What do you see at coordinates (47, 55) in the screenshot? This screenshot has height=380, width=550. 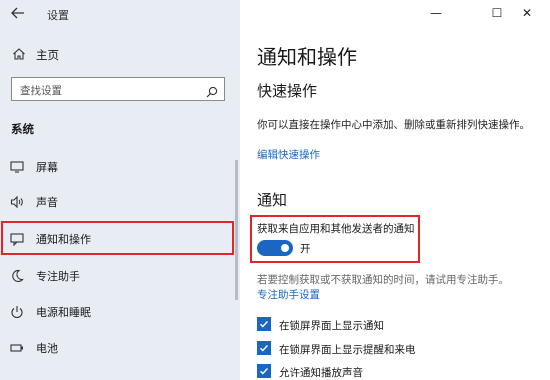 I see `sidebar-item-label: 主页` at bounding box center [47, 55].